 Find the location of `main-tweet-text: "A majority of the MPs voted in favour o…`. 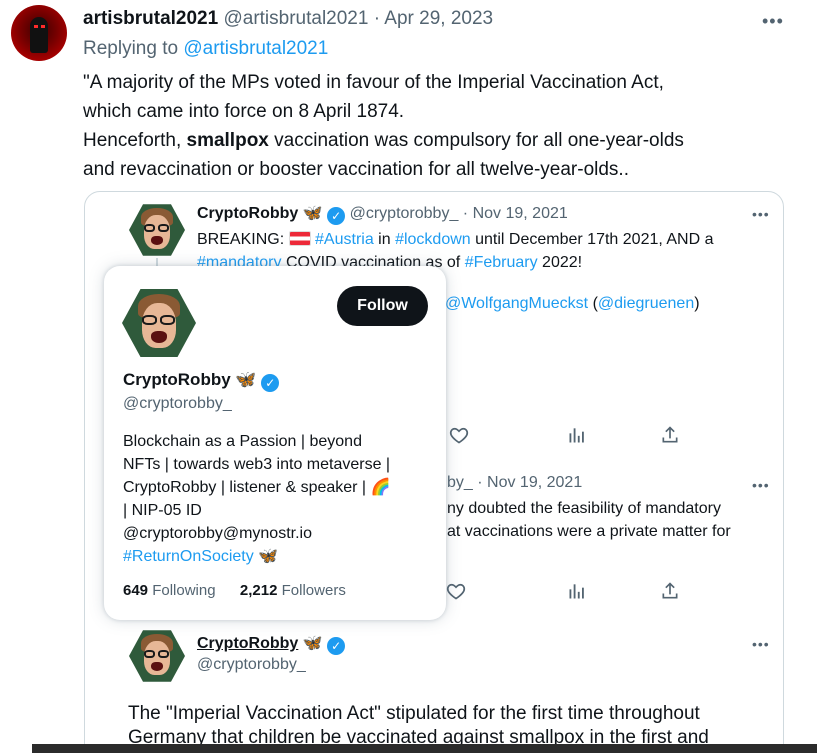

main-tweet-text: "A majority of the MPs voted in favour o… is located at coordinates (383, 126).